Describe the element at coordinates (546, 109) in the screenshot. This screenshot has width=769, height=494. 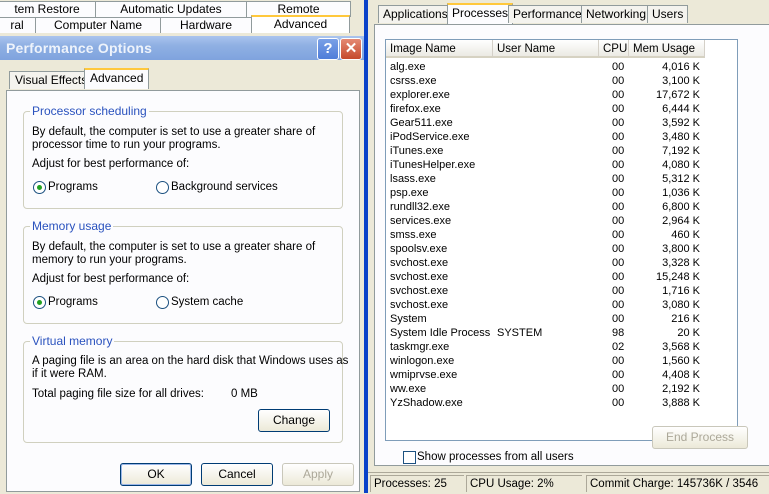
I see `table-row: firefox.exe 00 6,444 K` at that location.